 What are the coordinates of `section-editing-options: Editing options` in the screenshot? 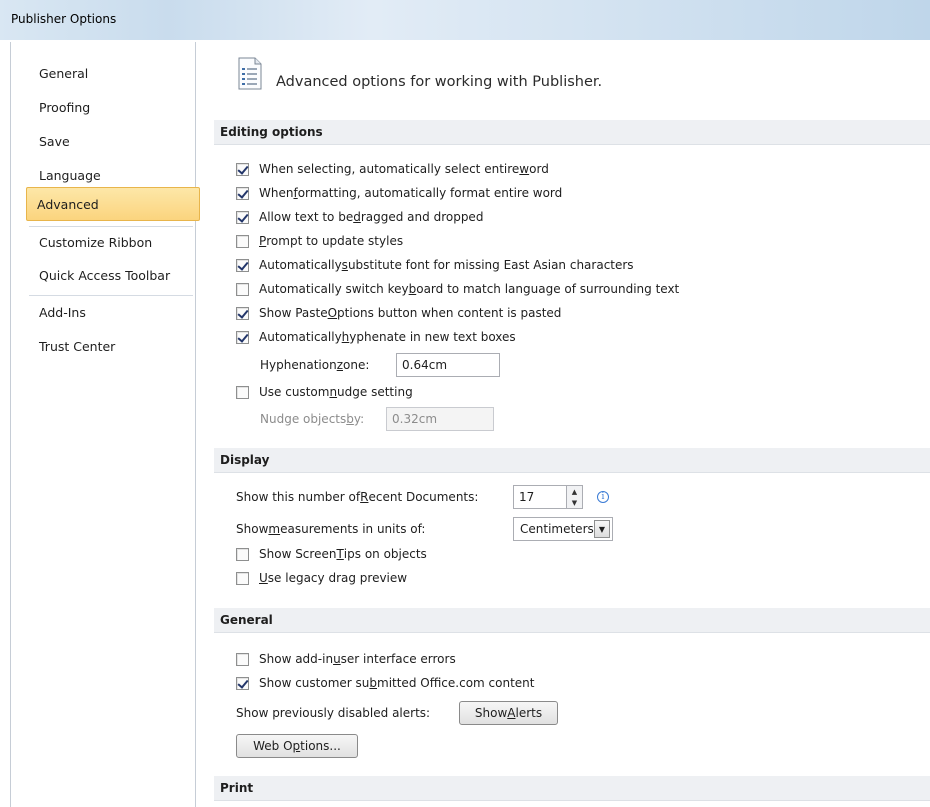 It's located at (572, 132).